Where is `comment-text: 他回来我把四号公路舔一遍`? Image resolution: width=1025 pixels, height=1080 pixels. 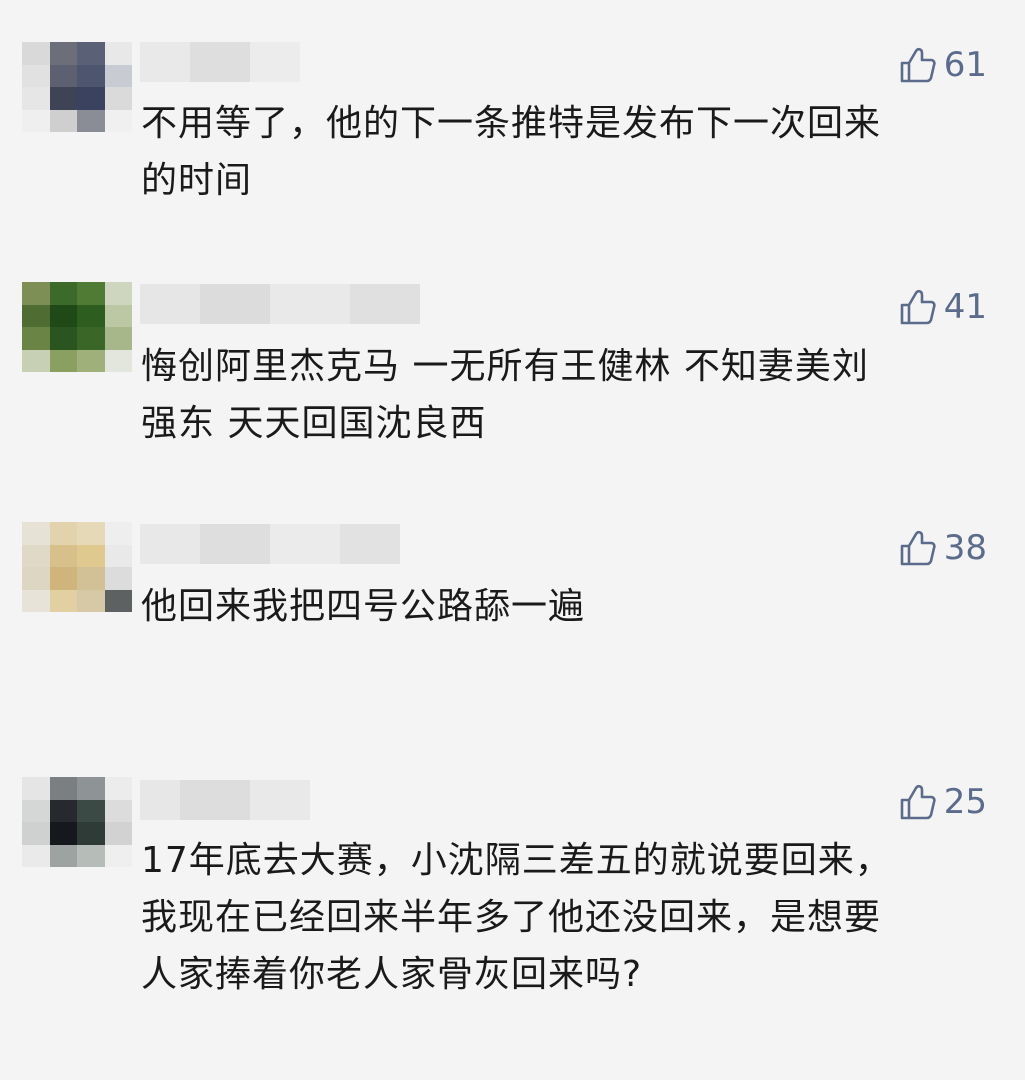
comment-text: 他回来我把四号公路舔一遍 is located at coordinates (363, 606).